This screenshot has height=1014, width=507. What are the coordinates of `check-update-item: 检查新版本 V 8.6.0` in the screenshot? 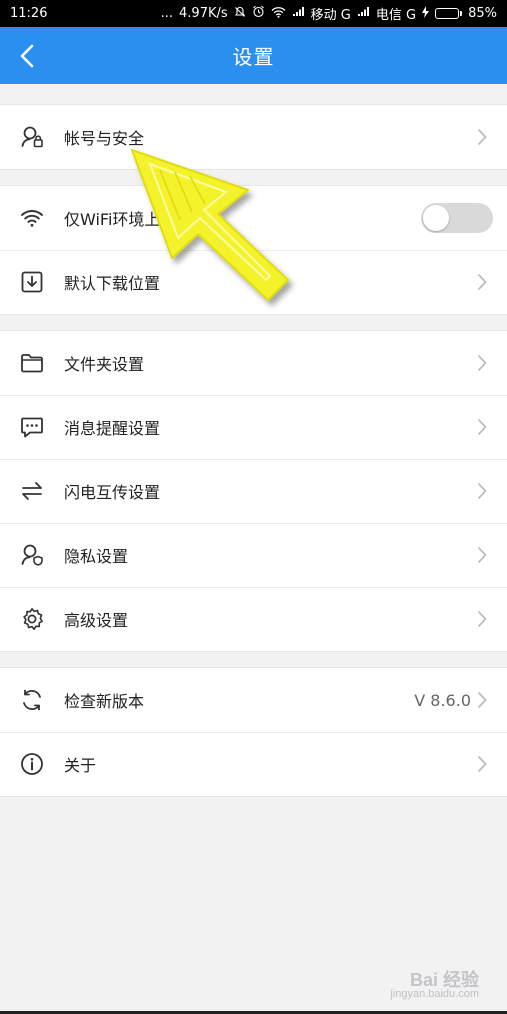 It's located at (253, 700).